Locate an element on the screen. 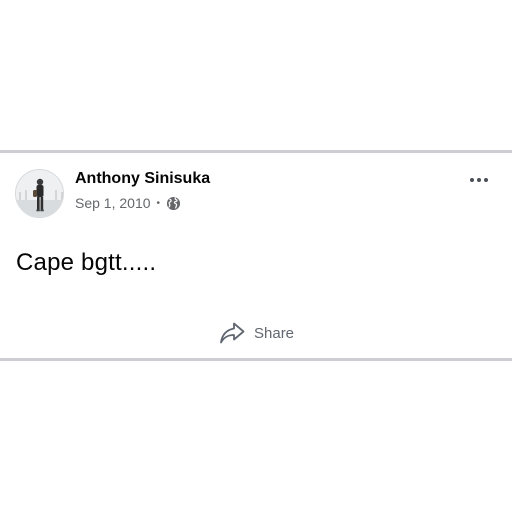 The height and width of the screenshot is (512, 512). globe-icon is located at coordinates (173, 203).